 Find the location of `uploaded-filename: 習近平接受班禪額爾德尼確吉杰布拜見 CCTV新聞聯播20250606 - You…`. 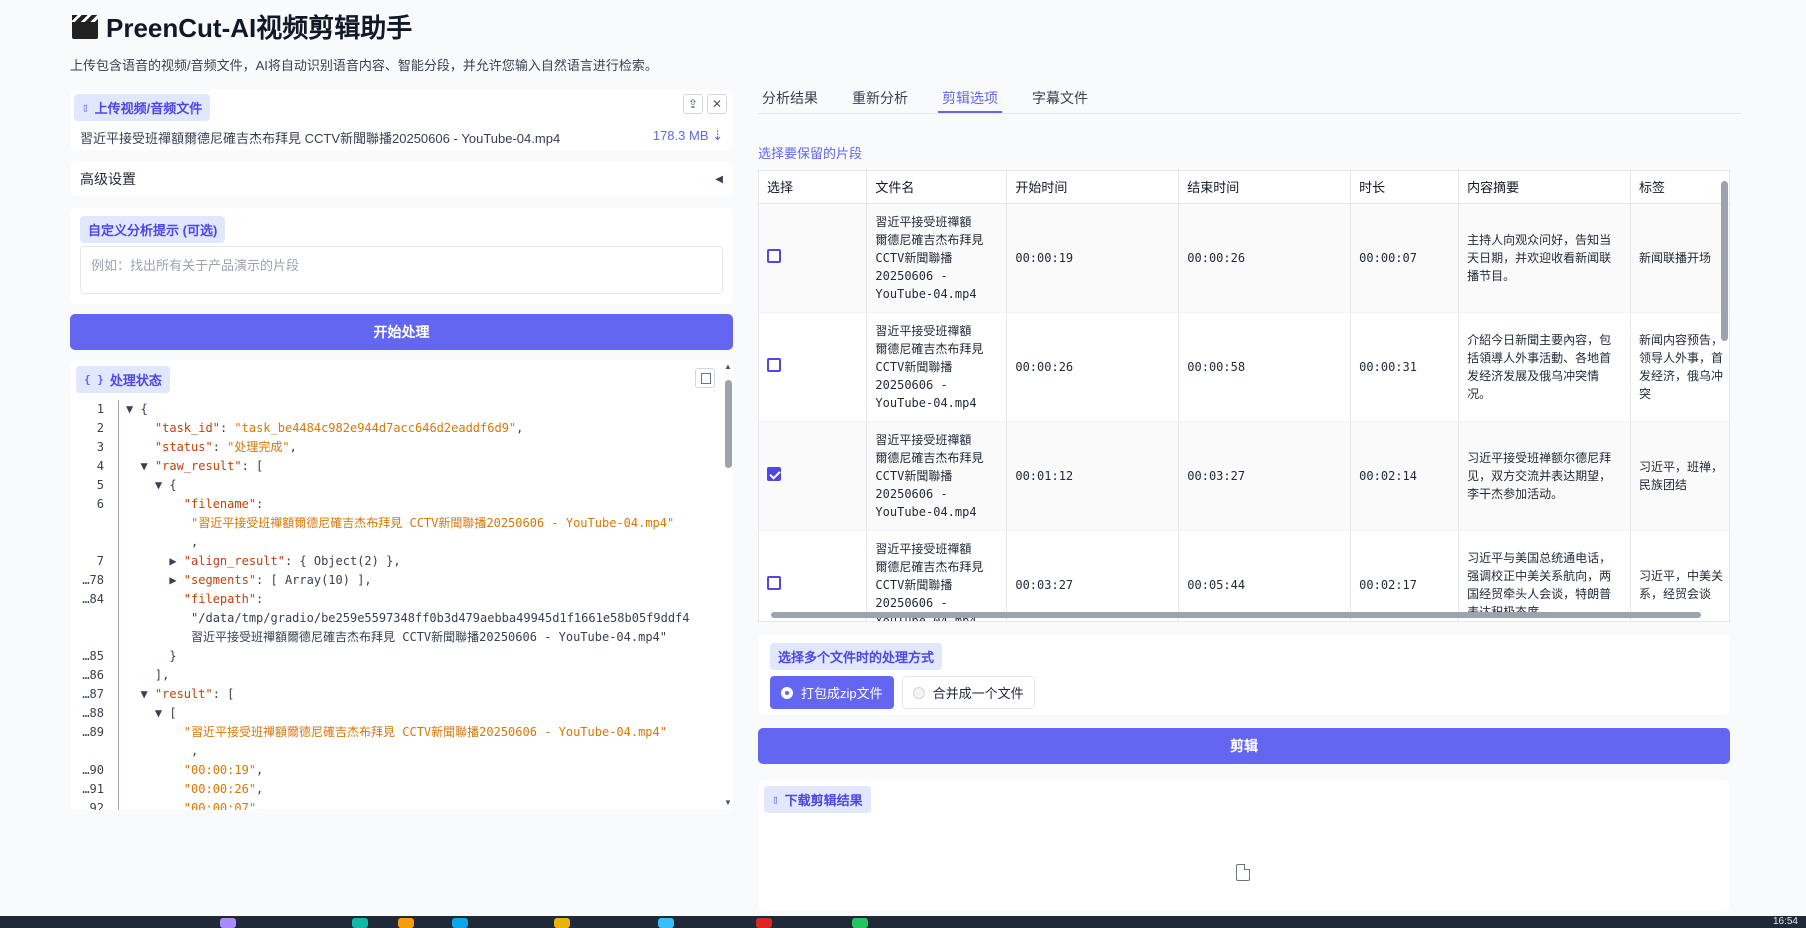

uploaded-filename: 習近平接受班禪額爾德尼確吉杰布拜見 CCTV新聞聯播20250606 - You… is located at coordinates (320, 137).